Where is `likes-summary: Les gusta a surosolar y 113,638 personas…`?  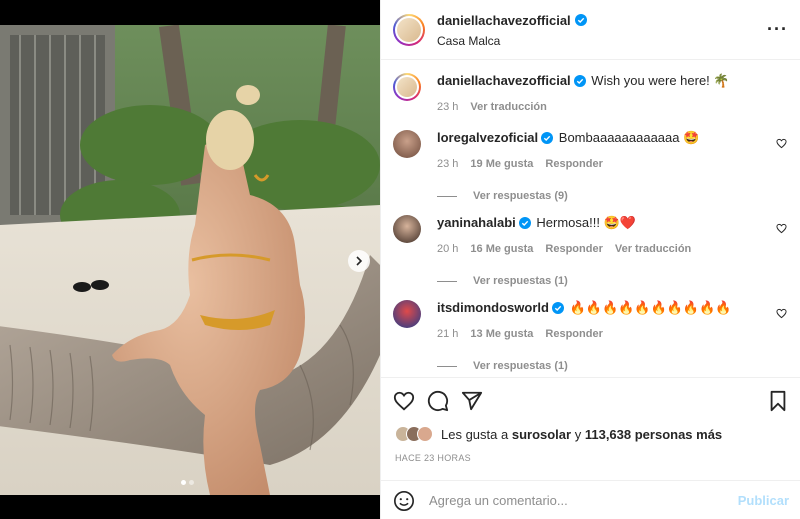
likes-summary: Les gusta a surosolar y 113,638 personas… is located at coordinates (558, 434).